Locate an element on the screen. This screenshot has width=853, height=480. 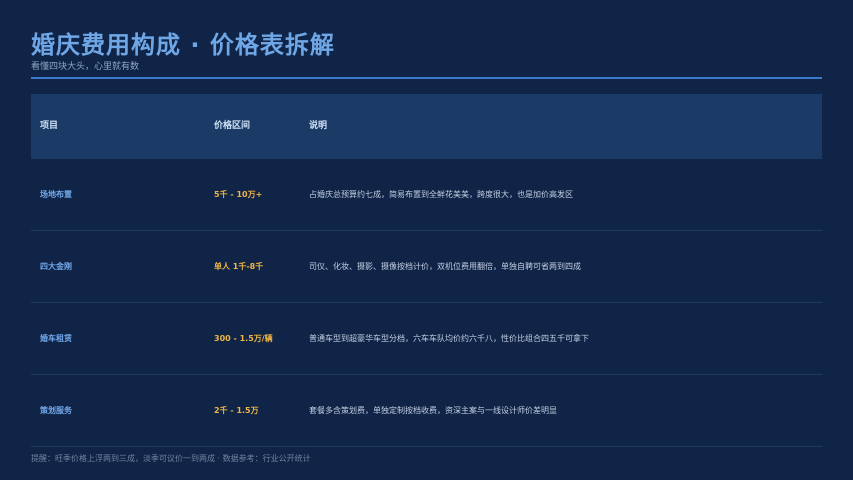
footnote: 提醒：旺季价格上浮两到三成，淡季可议价一到两成 · 数据参考：行业公开统计 is located at coordinates (171, 458).